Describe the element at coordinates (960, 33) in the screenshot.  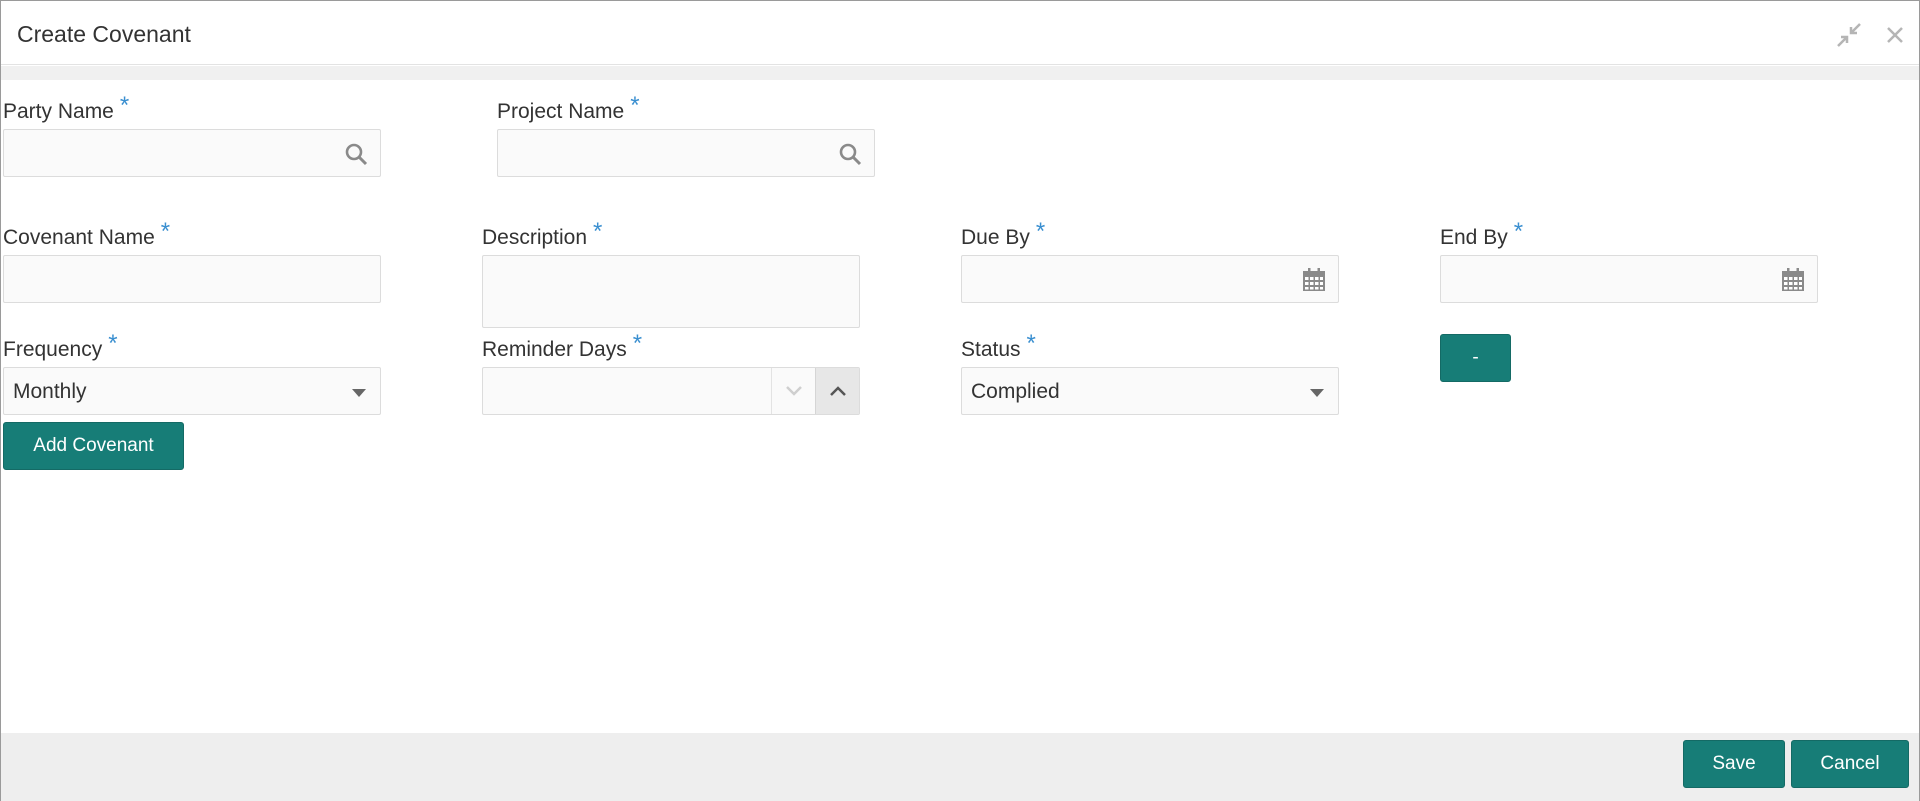
I see `dialog-header: Create Covenant` at that location.